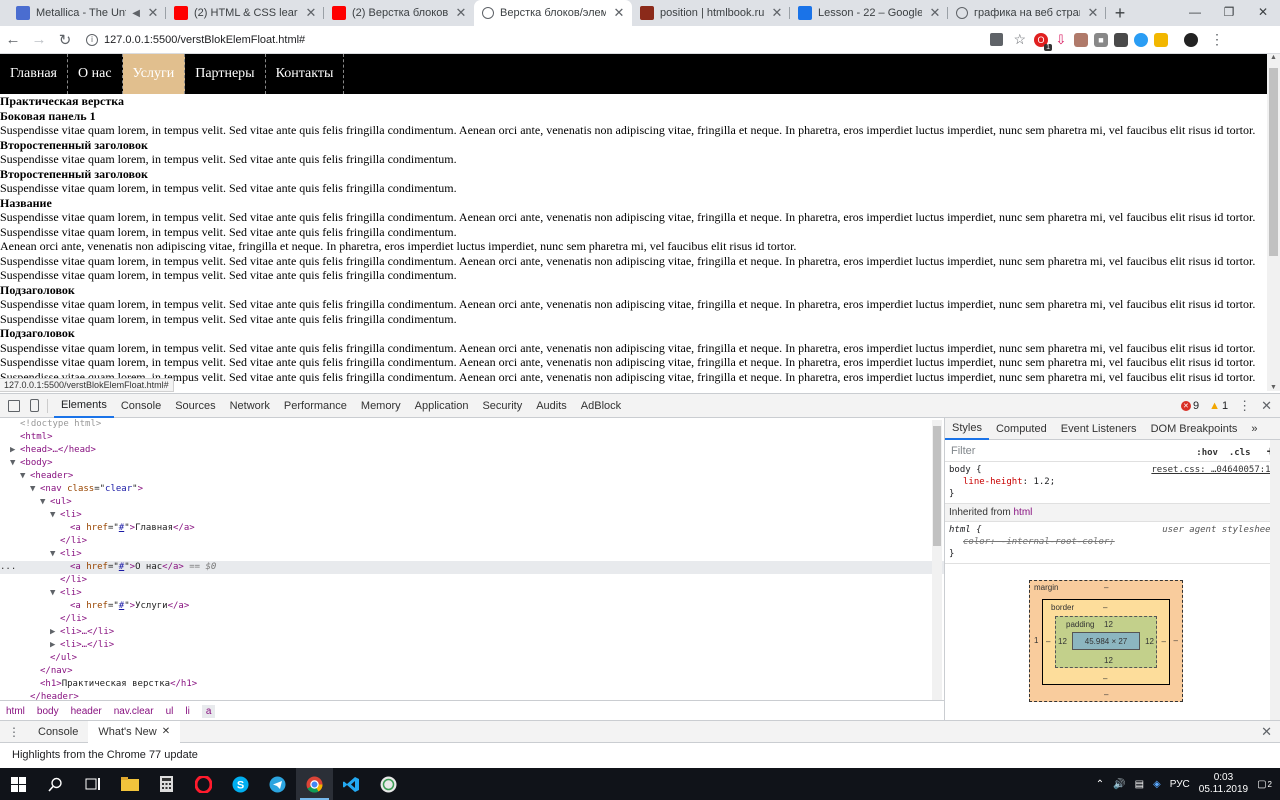  I want to click on styles-filter-input: Filter :hov .cls +, so click(1112, 451).